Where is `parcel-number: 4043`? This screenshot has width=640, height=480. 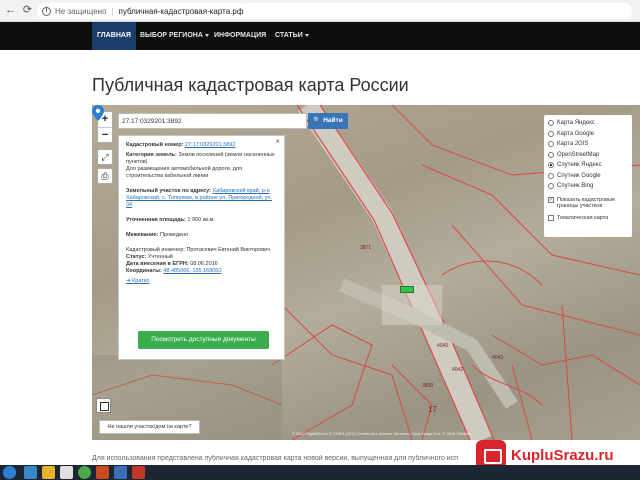
parcel-number: 4043 is located at coordinates (498, 358).